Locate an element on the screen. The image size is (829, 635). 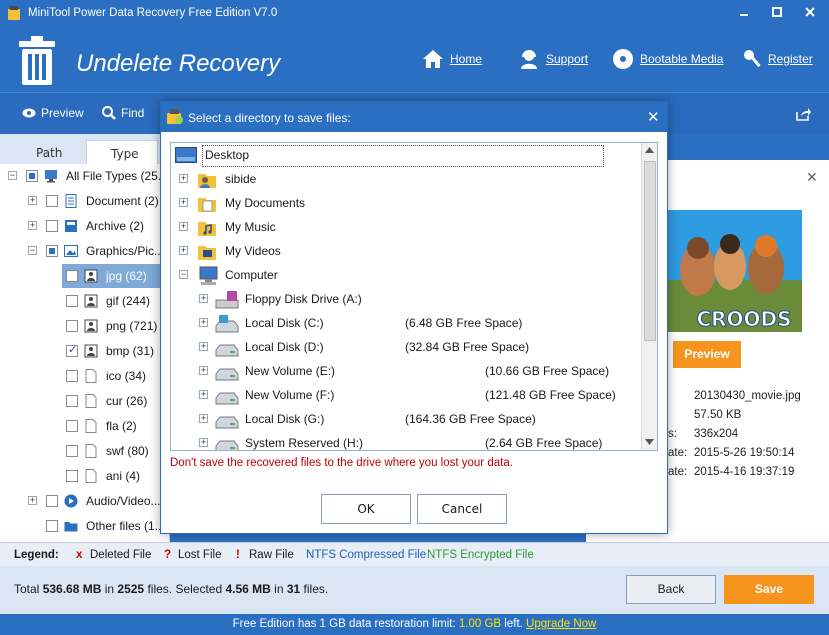
tree-item-cur: cur (26) is located at coordinates (85, 401).